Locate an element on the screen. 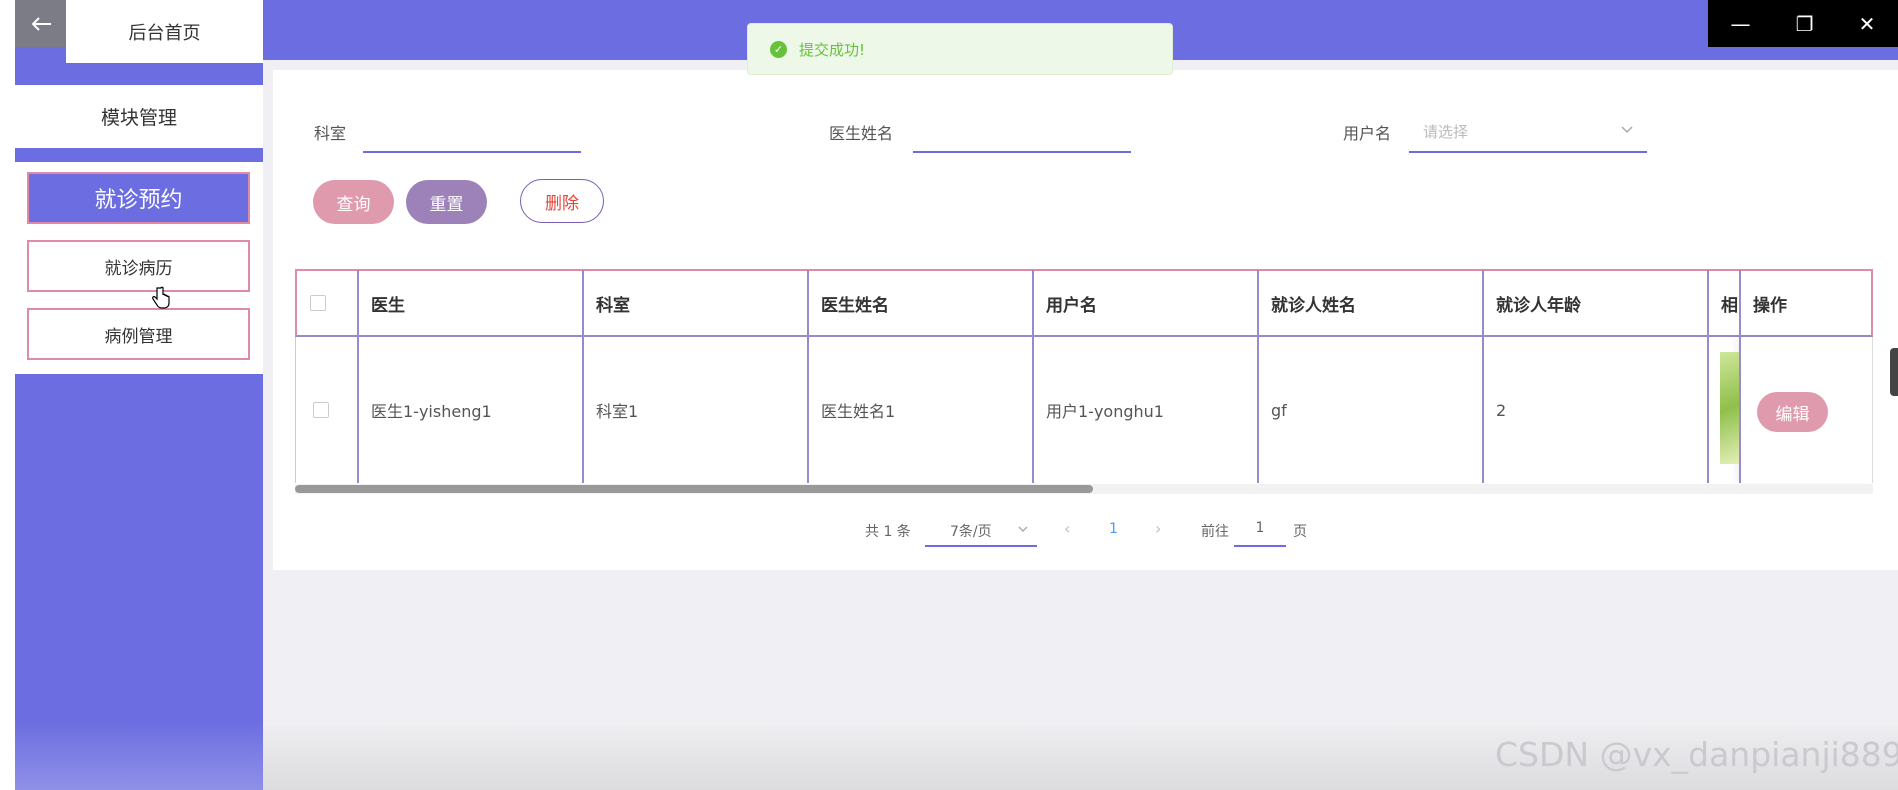 Image resolution: width=1898 pixels, height=790 pixels. doctor-name-input is located at coordinates (1022, 130).